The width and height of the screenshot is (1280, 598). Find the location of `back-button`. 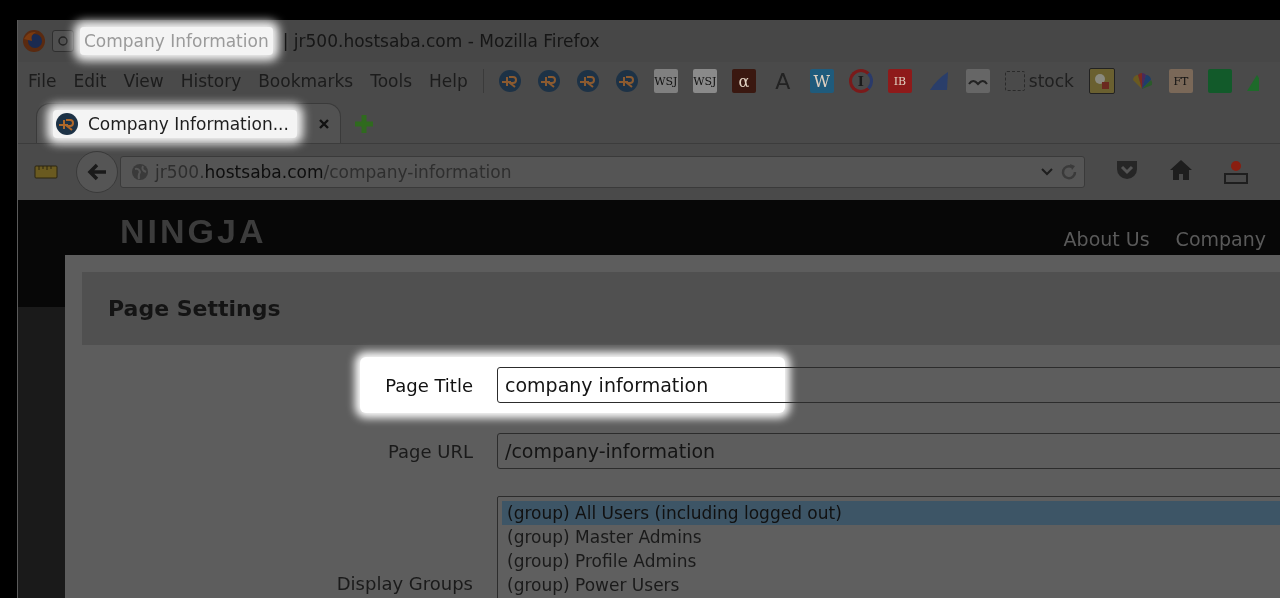

back-button is located at coordinates (97, 172).